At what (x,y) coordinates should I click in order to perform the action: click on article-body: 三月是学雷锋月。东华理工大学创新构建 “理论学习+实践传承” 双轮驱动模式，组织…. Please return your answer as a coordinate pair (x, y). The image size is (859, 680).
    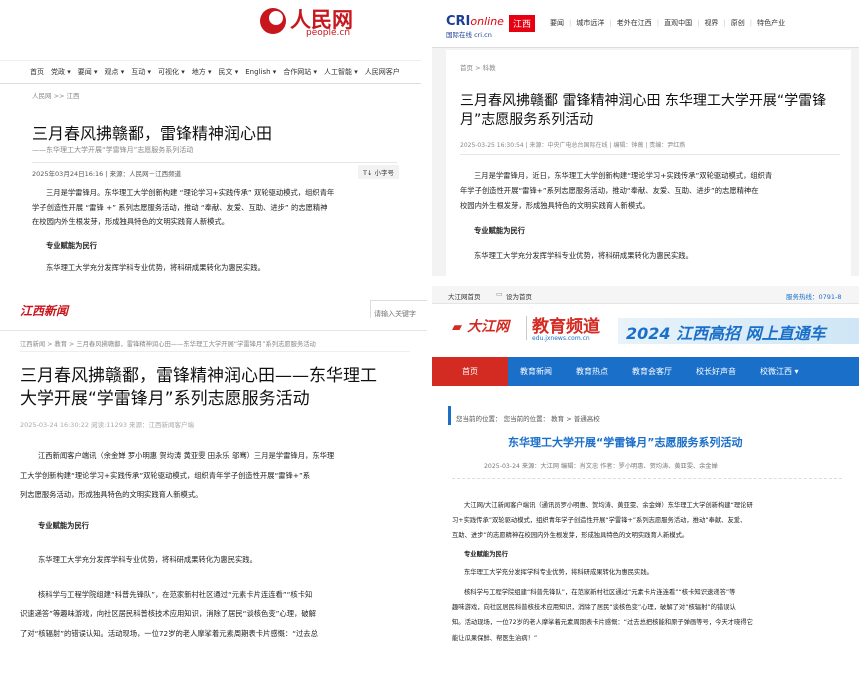
    Looking at the image, I should click on (217, 231).